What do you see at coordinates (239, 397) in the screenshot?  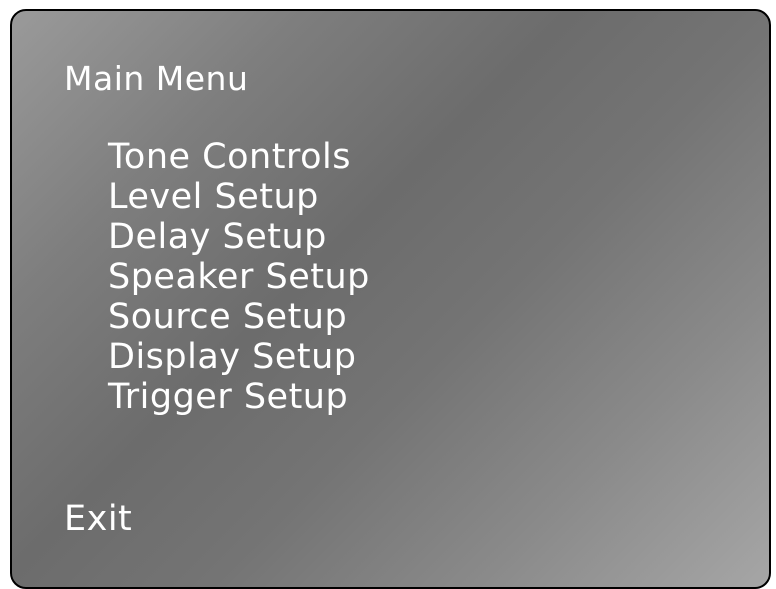 I see `menu-item-trigger-setup: Trigger Setup` at bounding box center [239, 397].